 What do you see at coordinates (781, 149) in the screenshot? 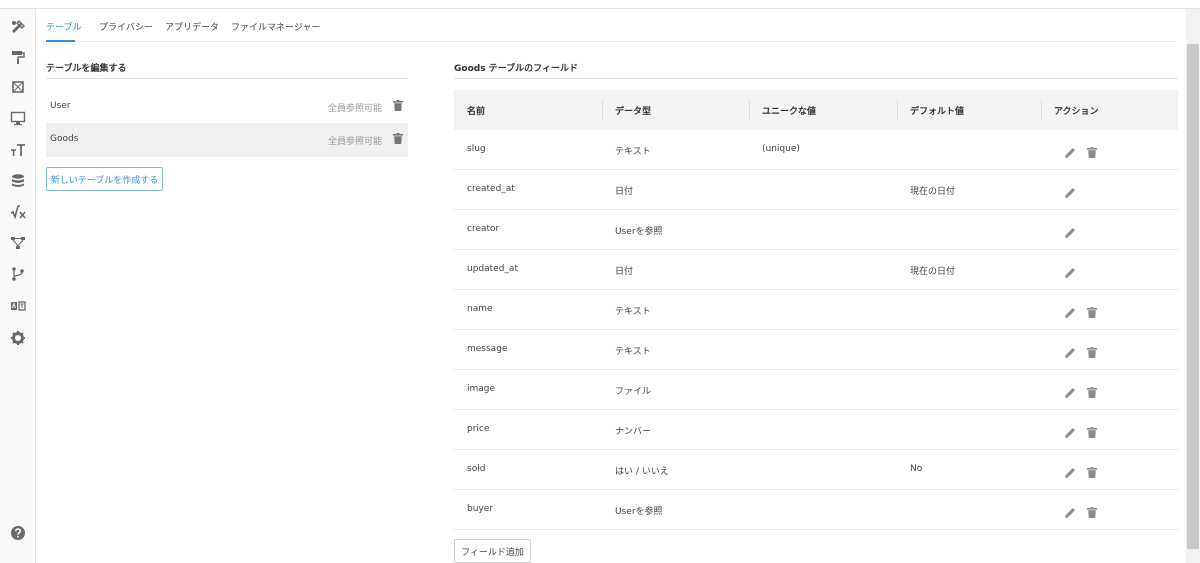
I see `field-unique: (unique)` at bounding box center [781, 149].